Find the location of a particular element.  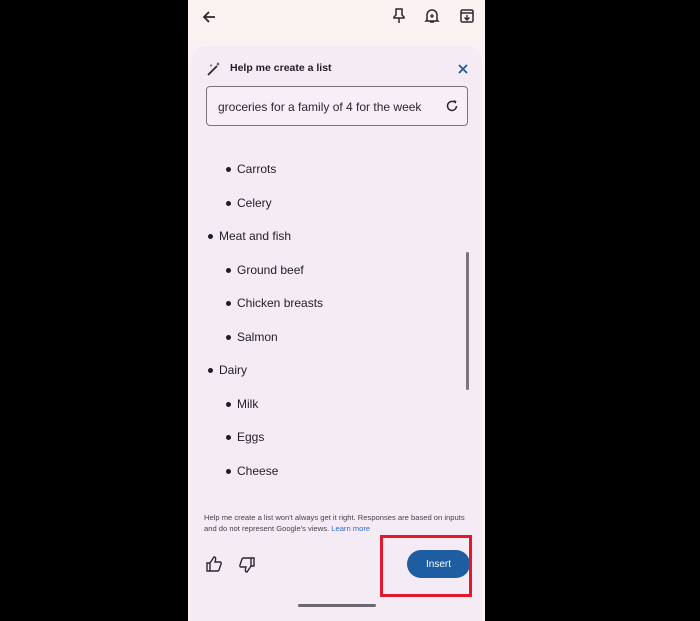

prompt-text: groceries for a family of 4 for the week is located at coordinates (320, 107).